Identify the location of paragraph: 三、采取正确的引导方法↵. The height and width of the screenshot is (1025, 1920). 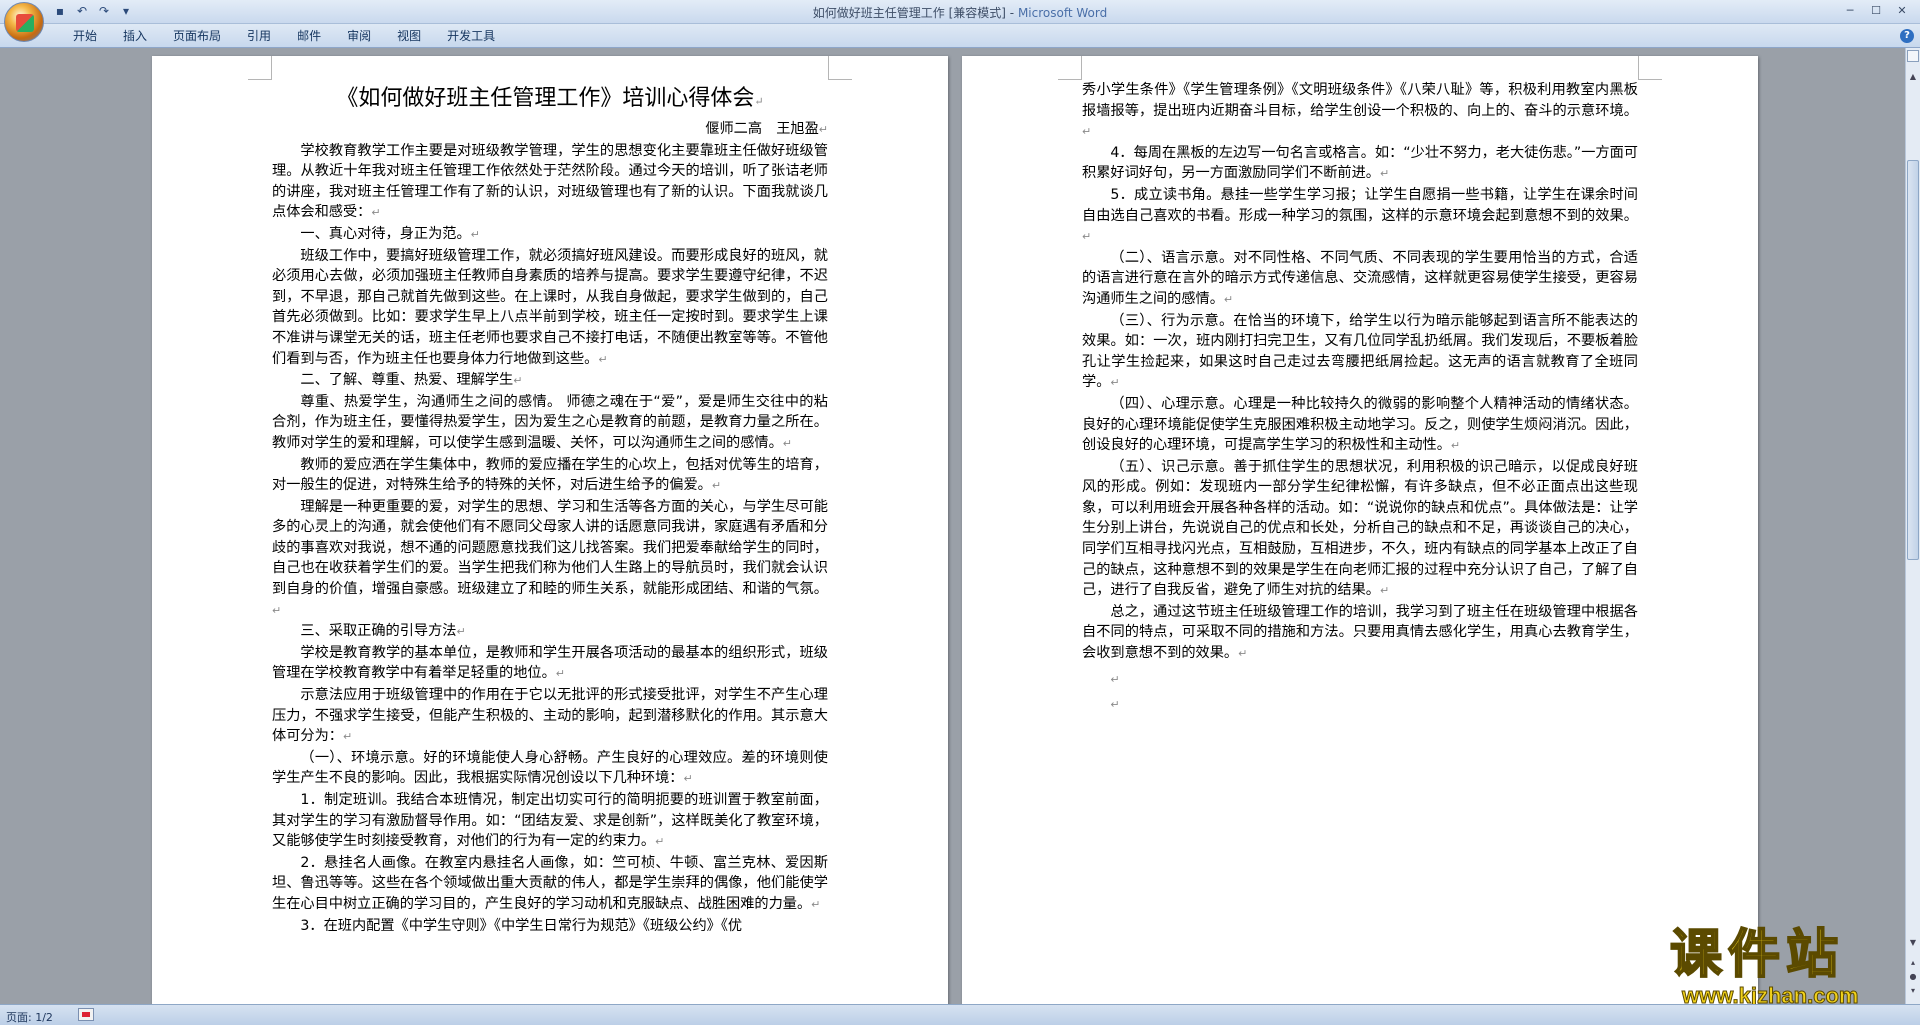
(383, 631).